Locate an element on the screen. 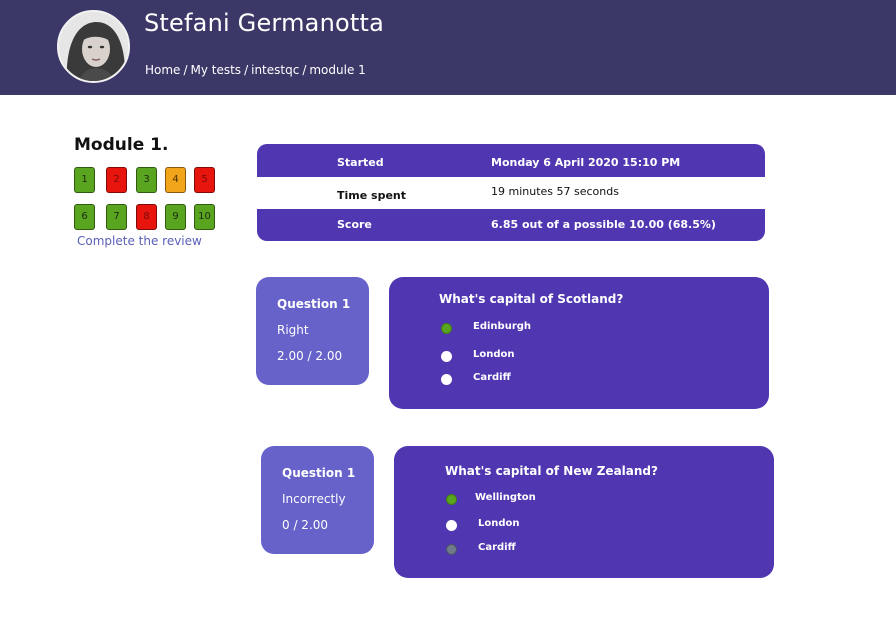  summary-label: Time spent is located at coordinates (371, 195).